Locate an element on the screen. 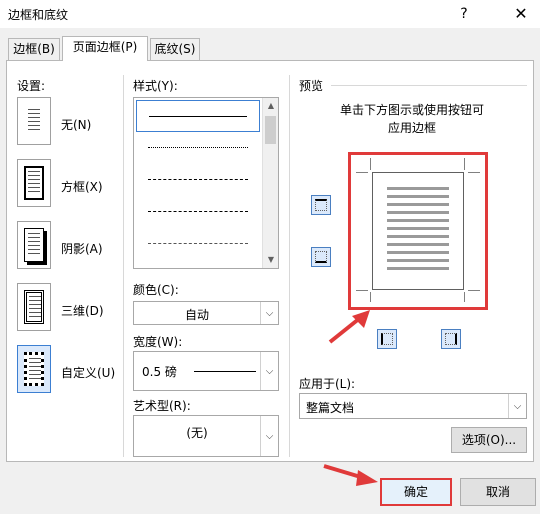 The width and height of the screenshot is (540, 514). preview-hint: 单击下方图示或使用按钮可 is located at coordinates (411, 110).